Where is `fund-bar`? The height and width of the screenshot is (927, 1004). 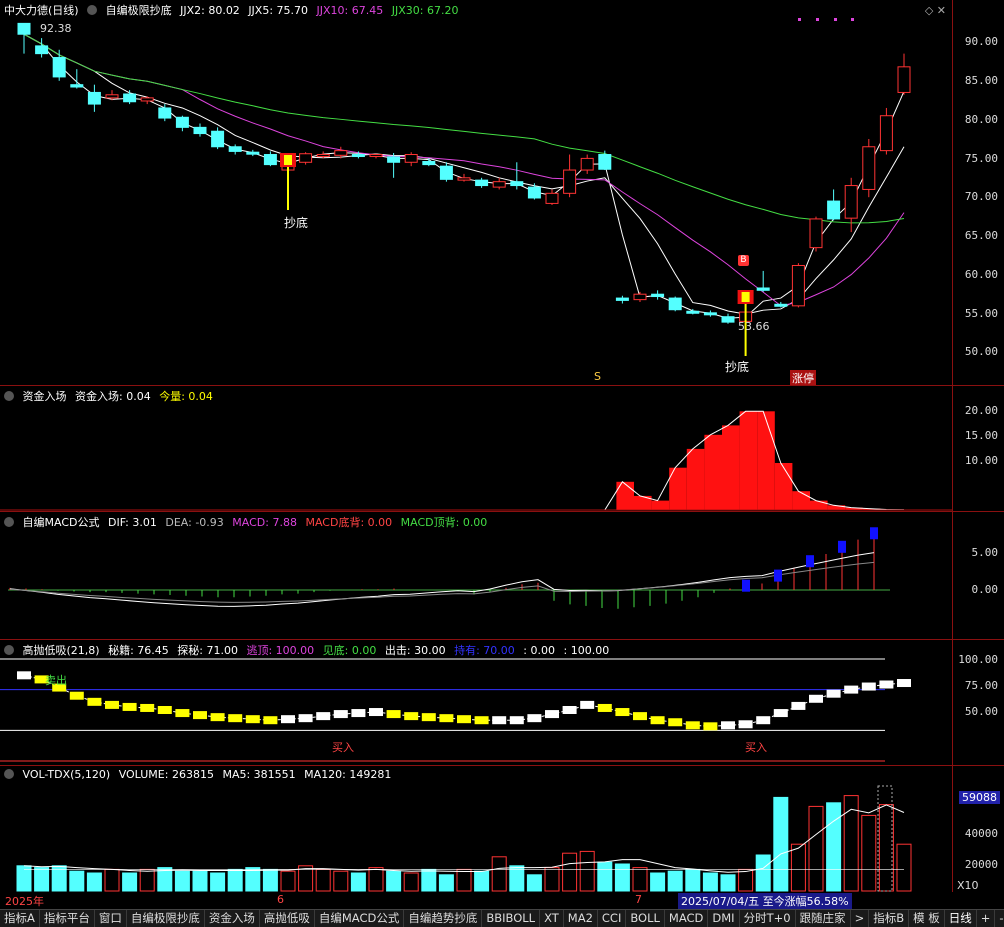
fund-bar is located at coordinates (625, 496).